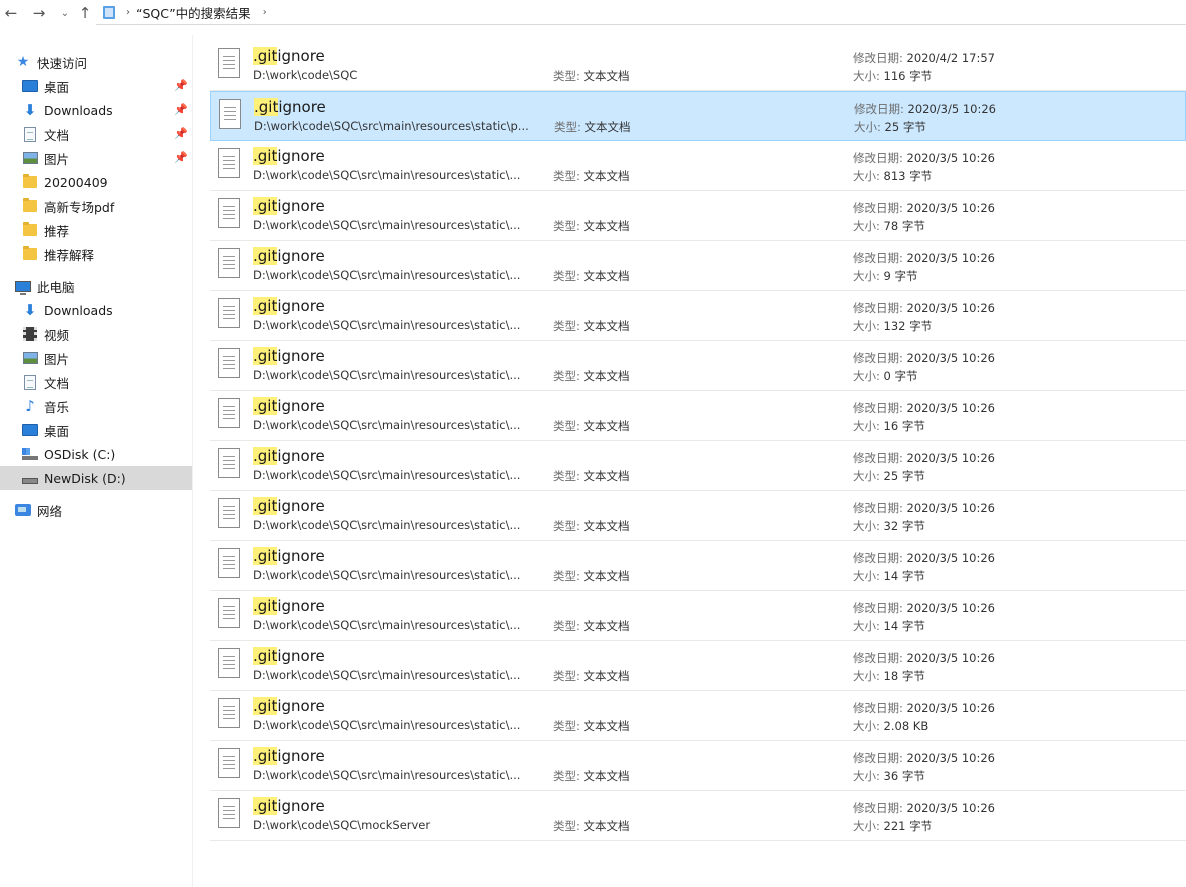  I want to click on date-value: 2020/3/5 10:26, so click(951, 109).